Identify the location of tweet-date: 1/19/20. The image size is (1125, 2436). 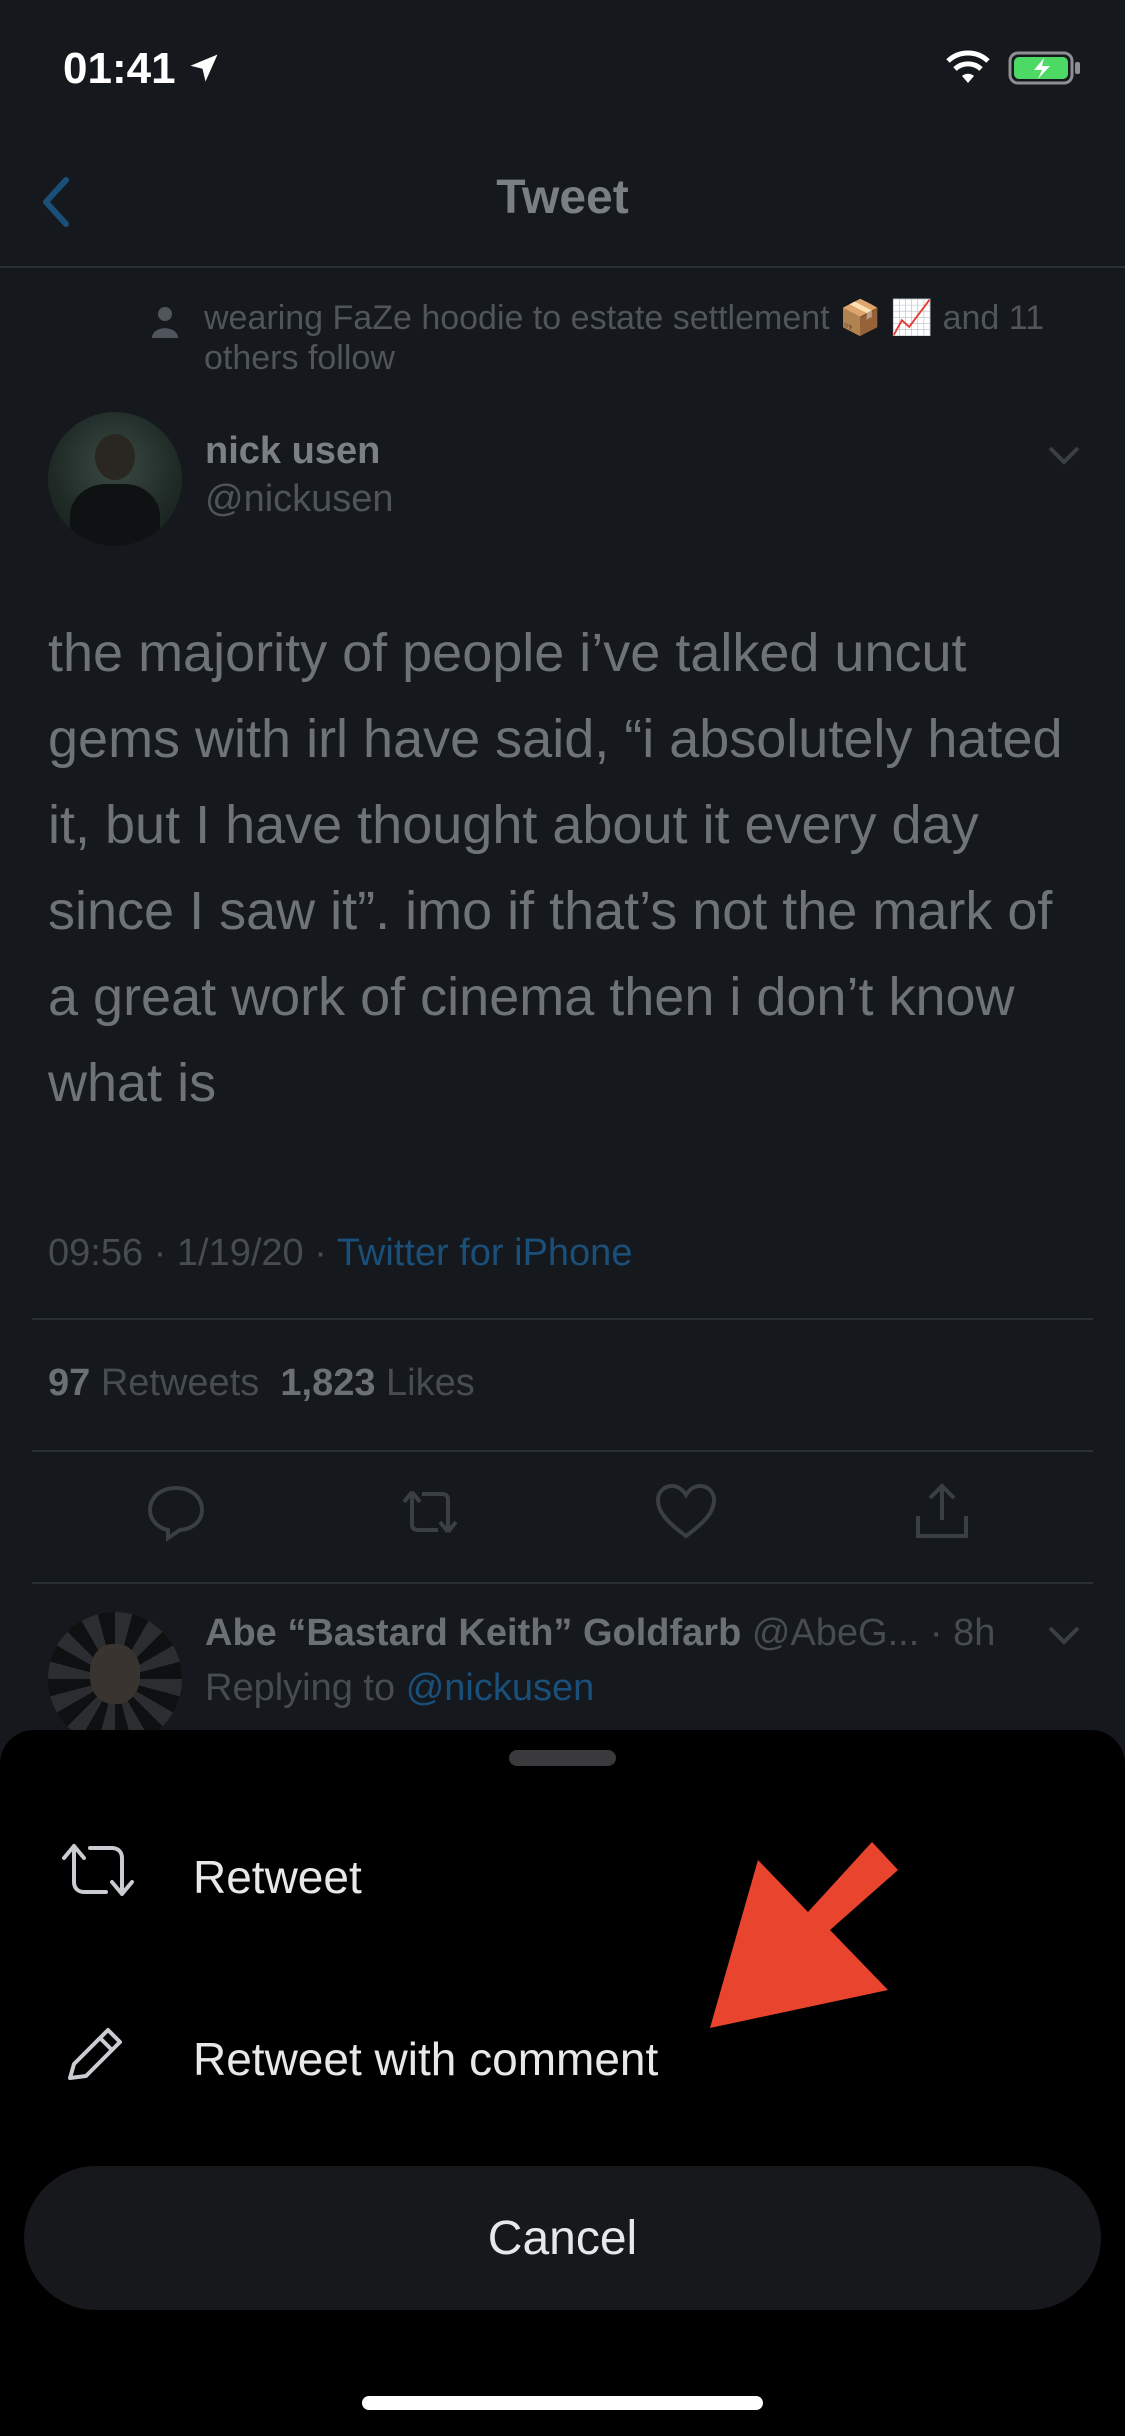
(240, 1253).